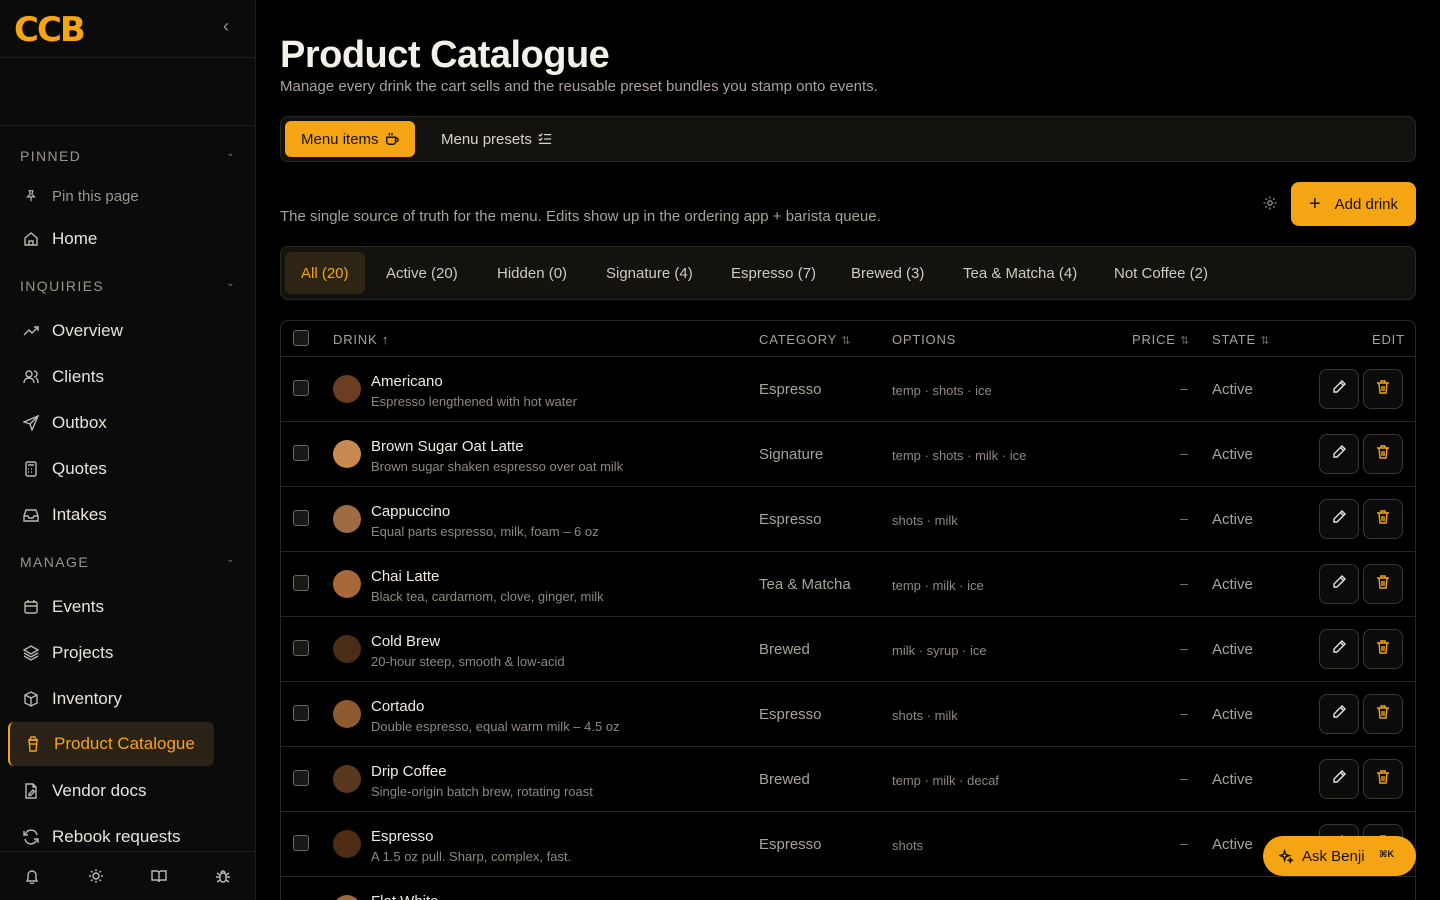 This screenshot has height=900, width=1440. What do you see at coordinates (1271, 204) in the screenshot?
I see `settings-gear-icon` at bounding box center [1271, 204].